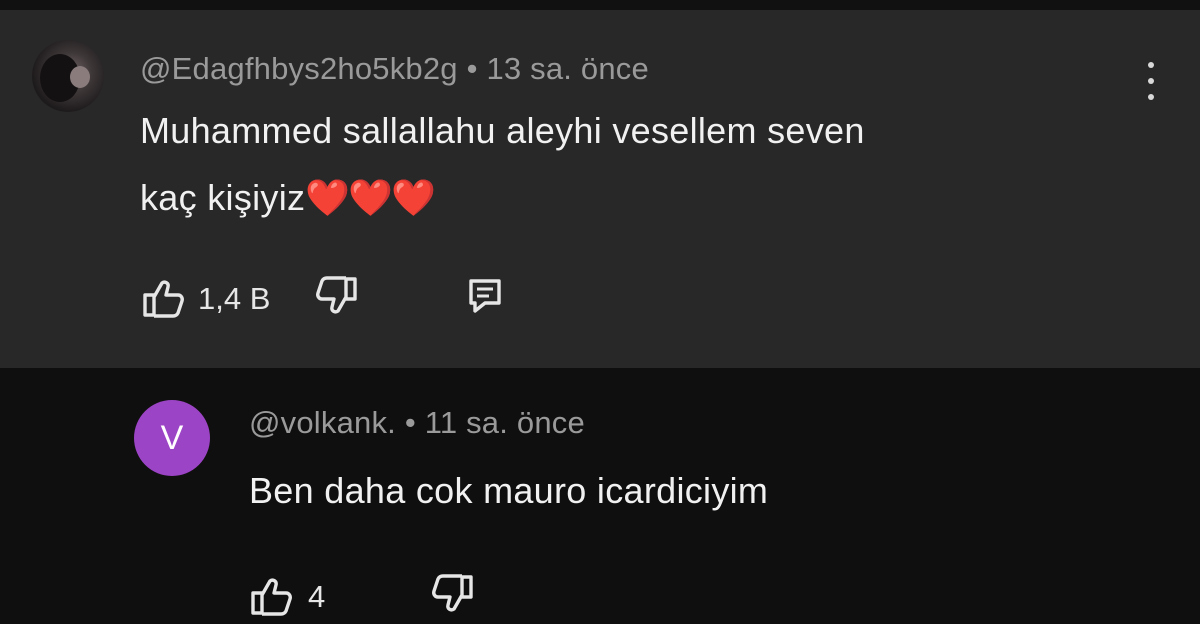  What do you see at coordinates (485, 296) in the screenshot?
I see `reply-comment-icon` at bounding box center [485, 296].